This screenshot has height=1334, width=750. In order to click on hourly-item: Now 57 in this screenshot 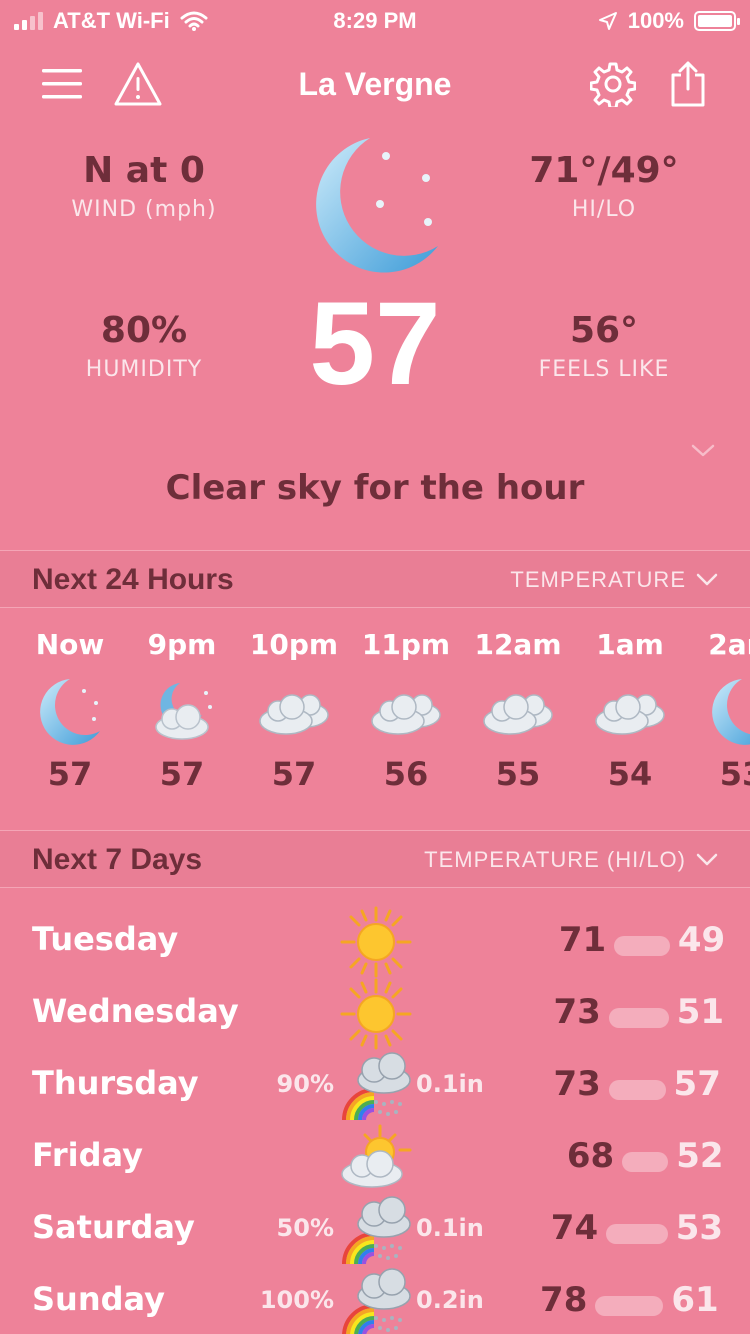, I will do `click(70, 710)`.